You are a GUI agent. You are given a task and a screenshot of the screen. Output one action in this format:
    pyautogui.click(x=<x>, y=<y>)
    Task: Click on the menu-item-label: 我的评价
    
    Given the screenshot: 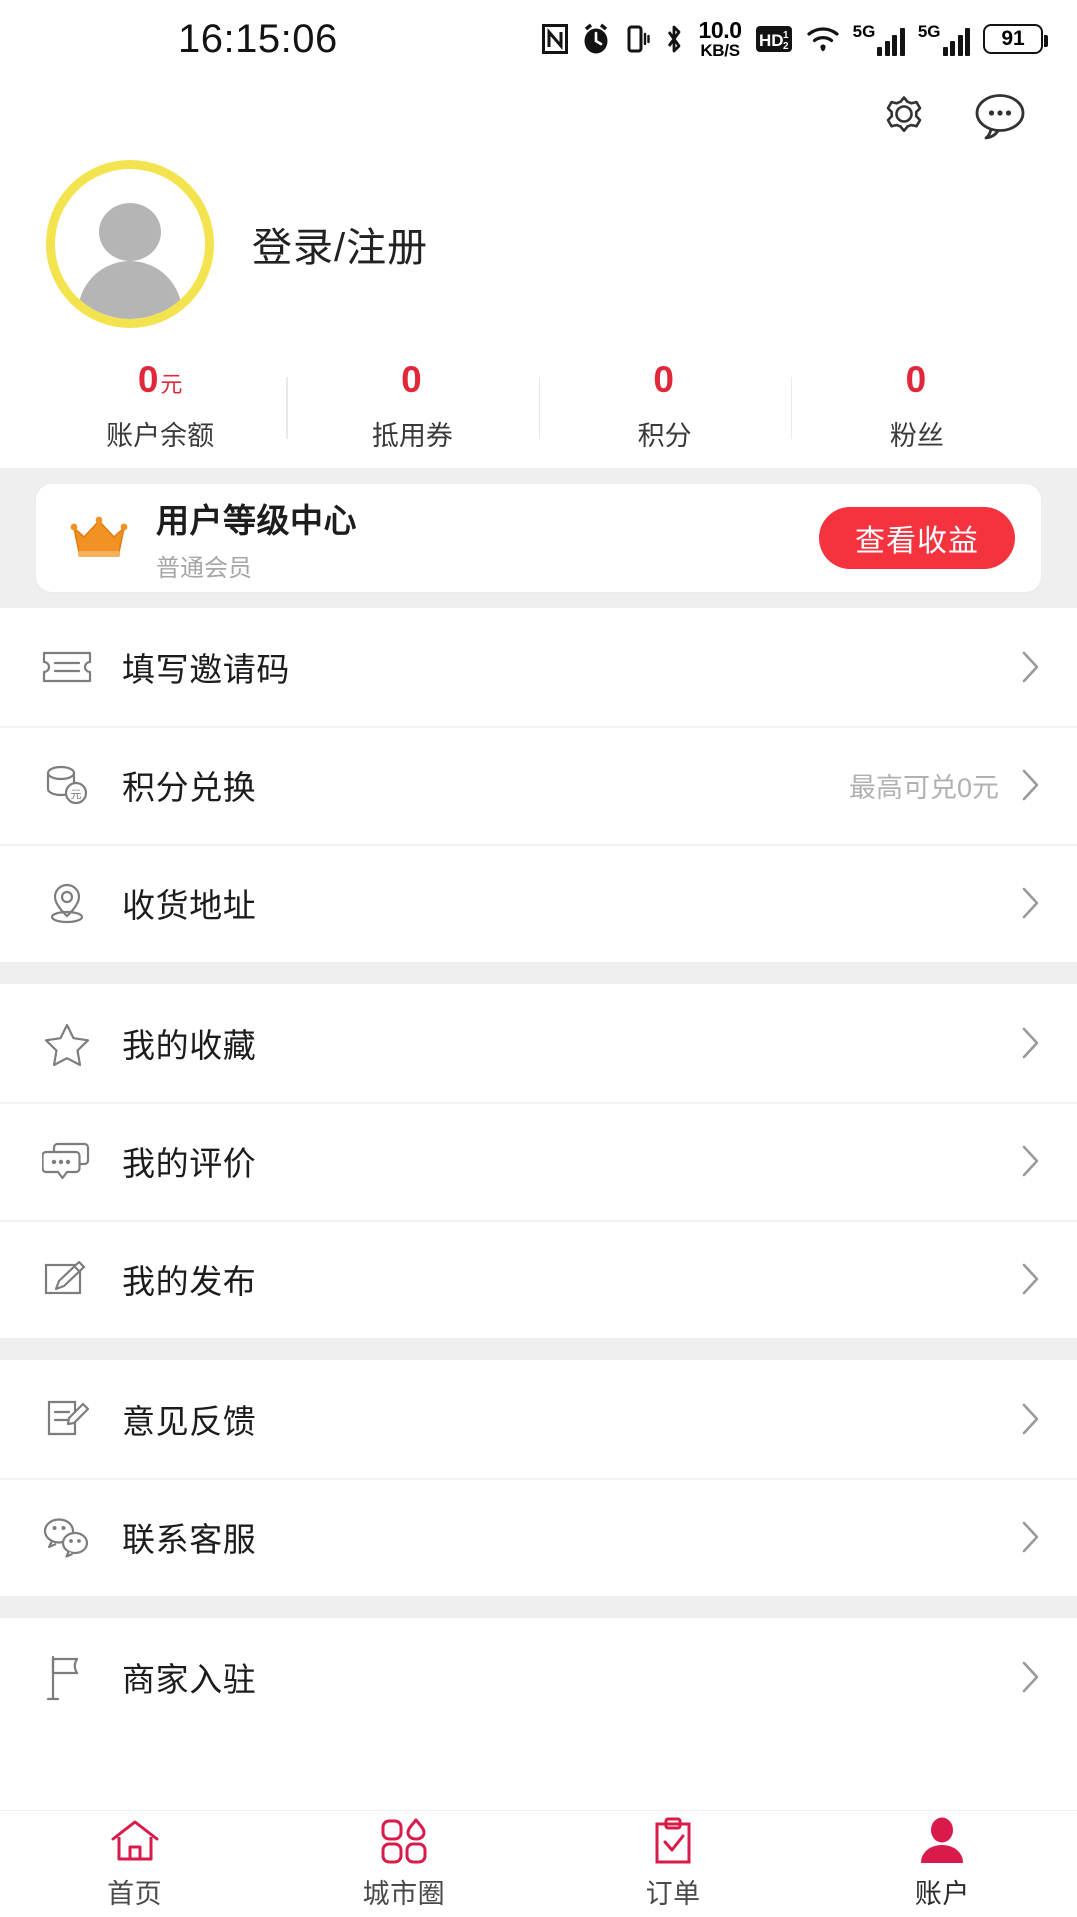 What is the action you would take?
    pyautogui.click(x=189, y=1163)
    